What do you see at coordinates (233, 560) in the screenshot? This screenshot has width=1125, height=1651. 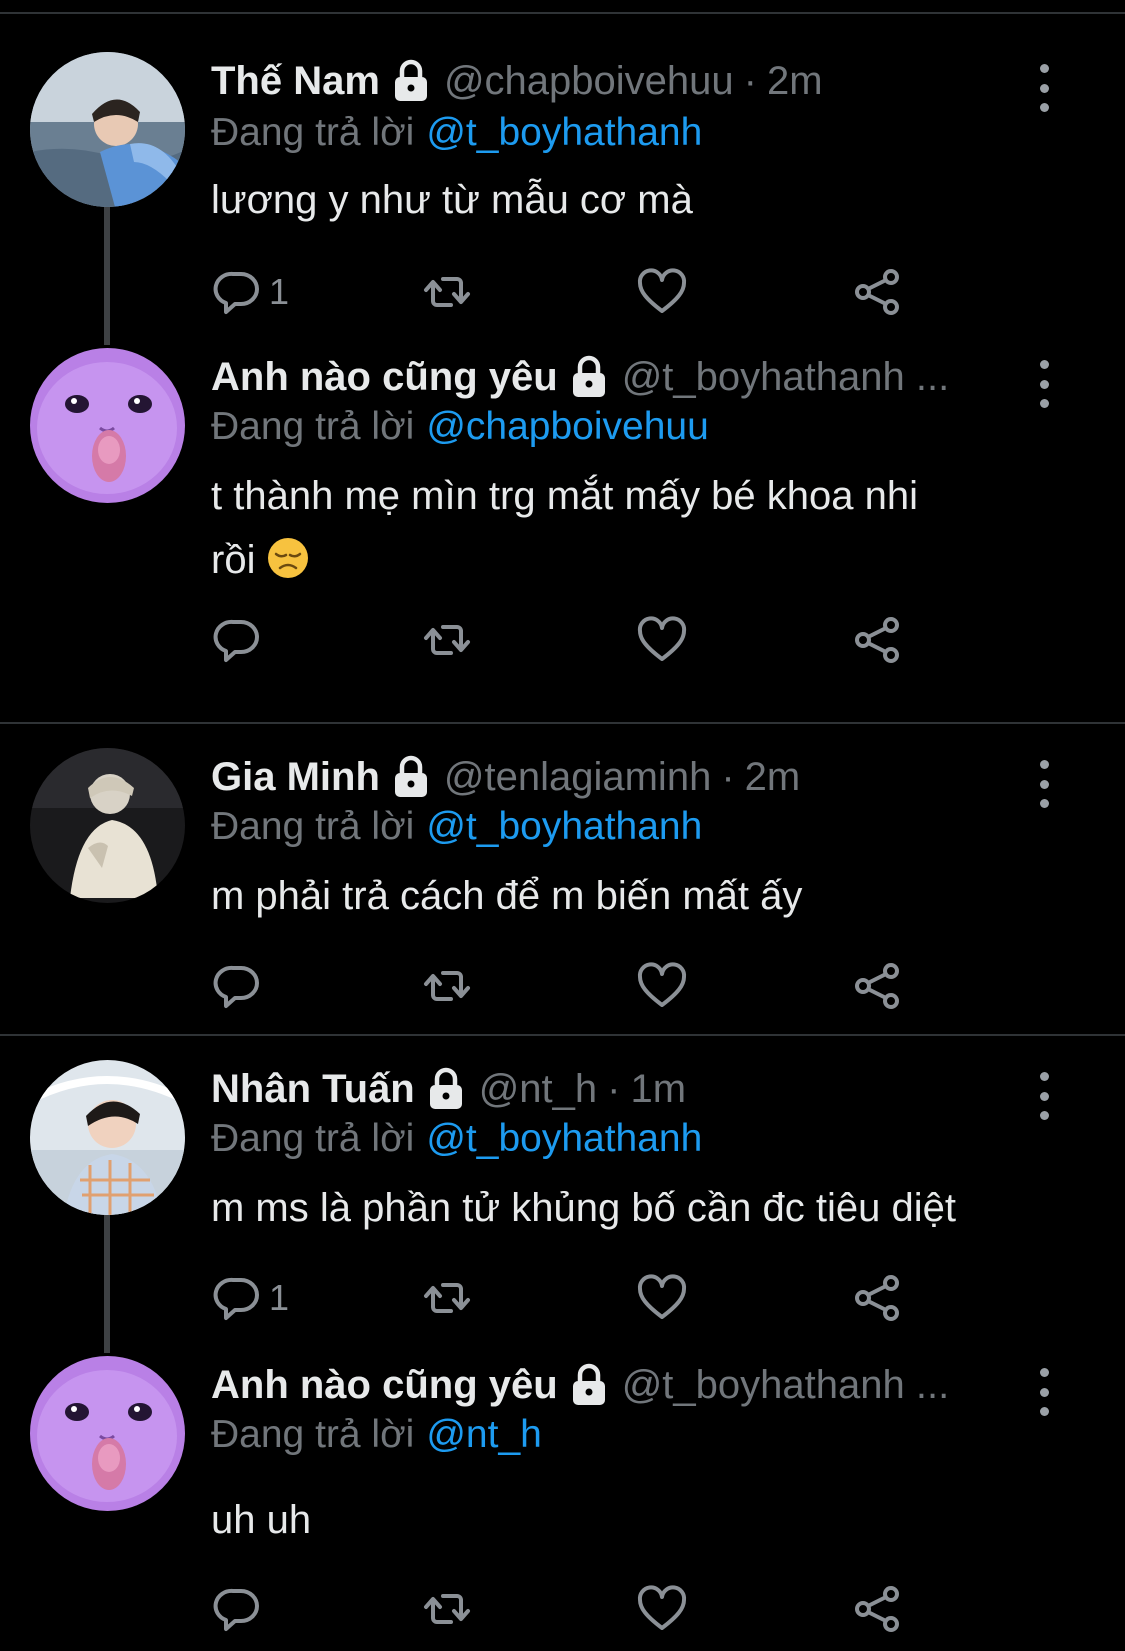 I see `tweet-text-word: rồi` at bounding box center [233, 560].